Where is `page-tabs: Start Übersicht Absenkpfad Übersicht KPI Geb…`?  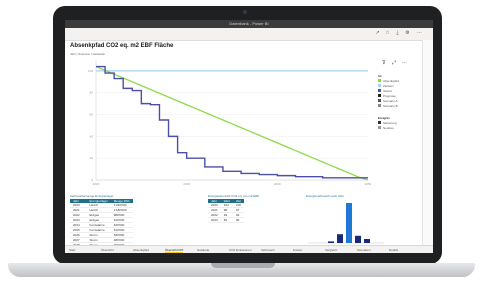 page-tabs: Start Übersicht Absenkpfad Übersicht KPI Geb… is located at coordinates (249, 249).